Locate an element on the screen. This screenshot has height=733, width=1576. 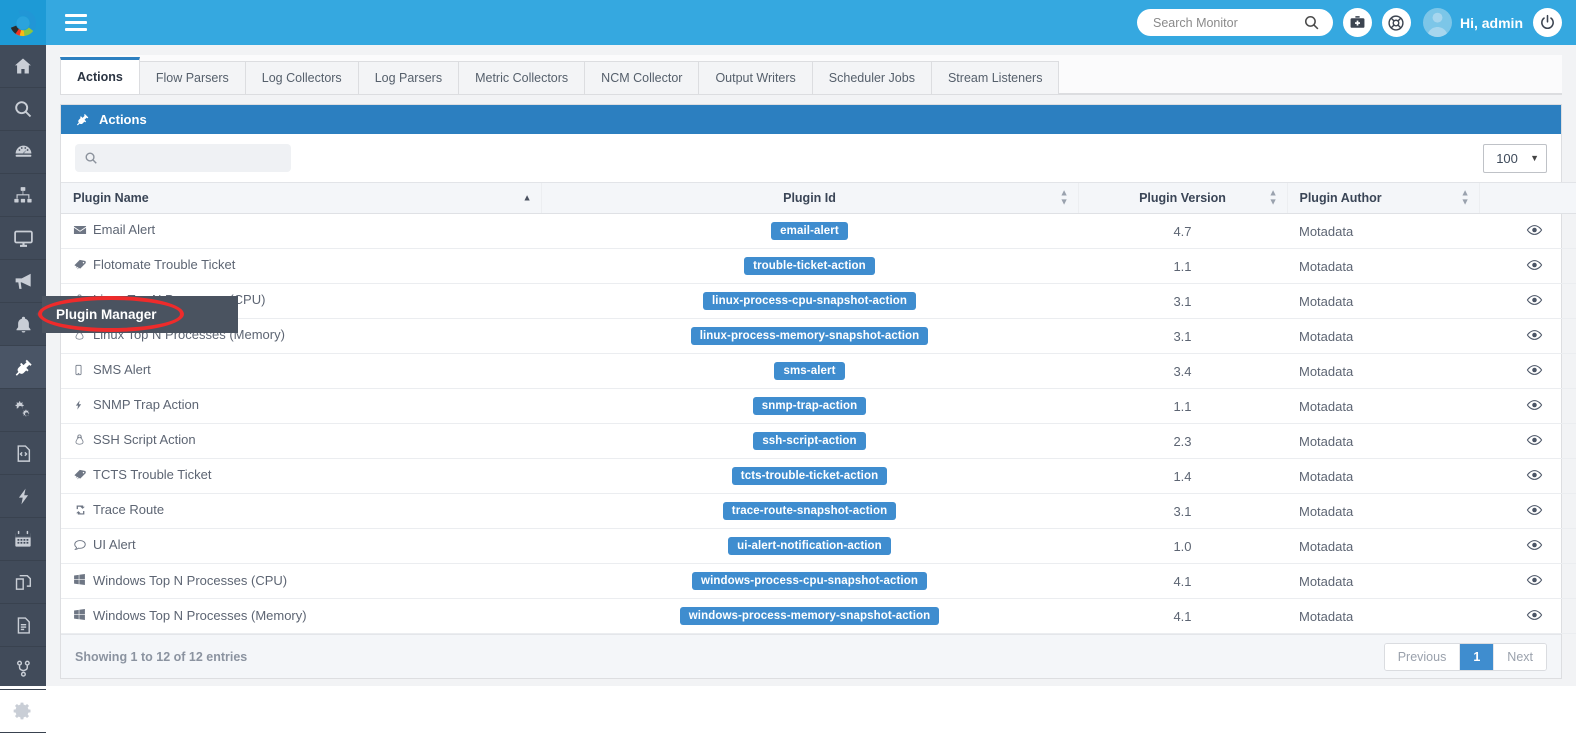
tab-scheduler-jobs: Scheduler Jobs is located at coordinates (871, 77).